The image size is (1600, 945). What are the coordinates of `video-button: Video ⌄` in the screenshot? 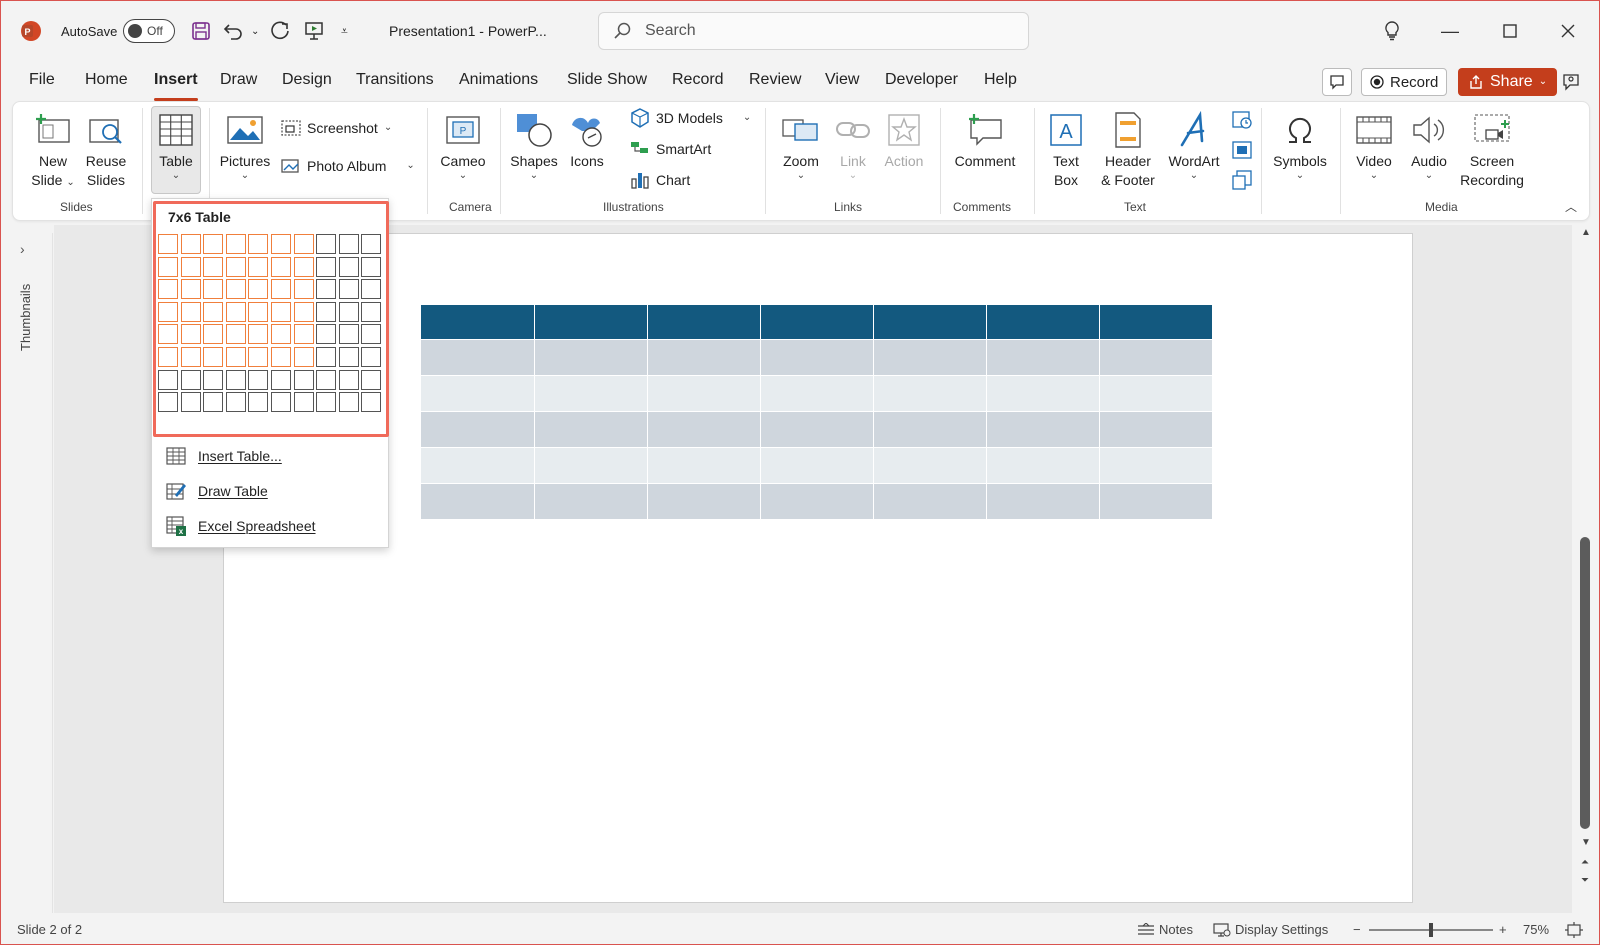 It's located at (1374, 144).